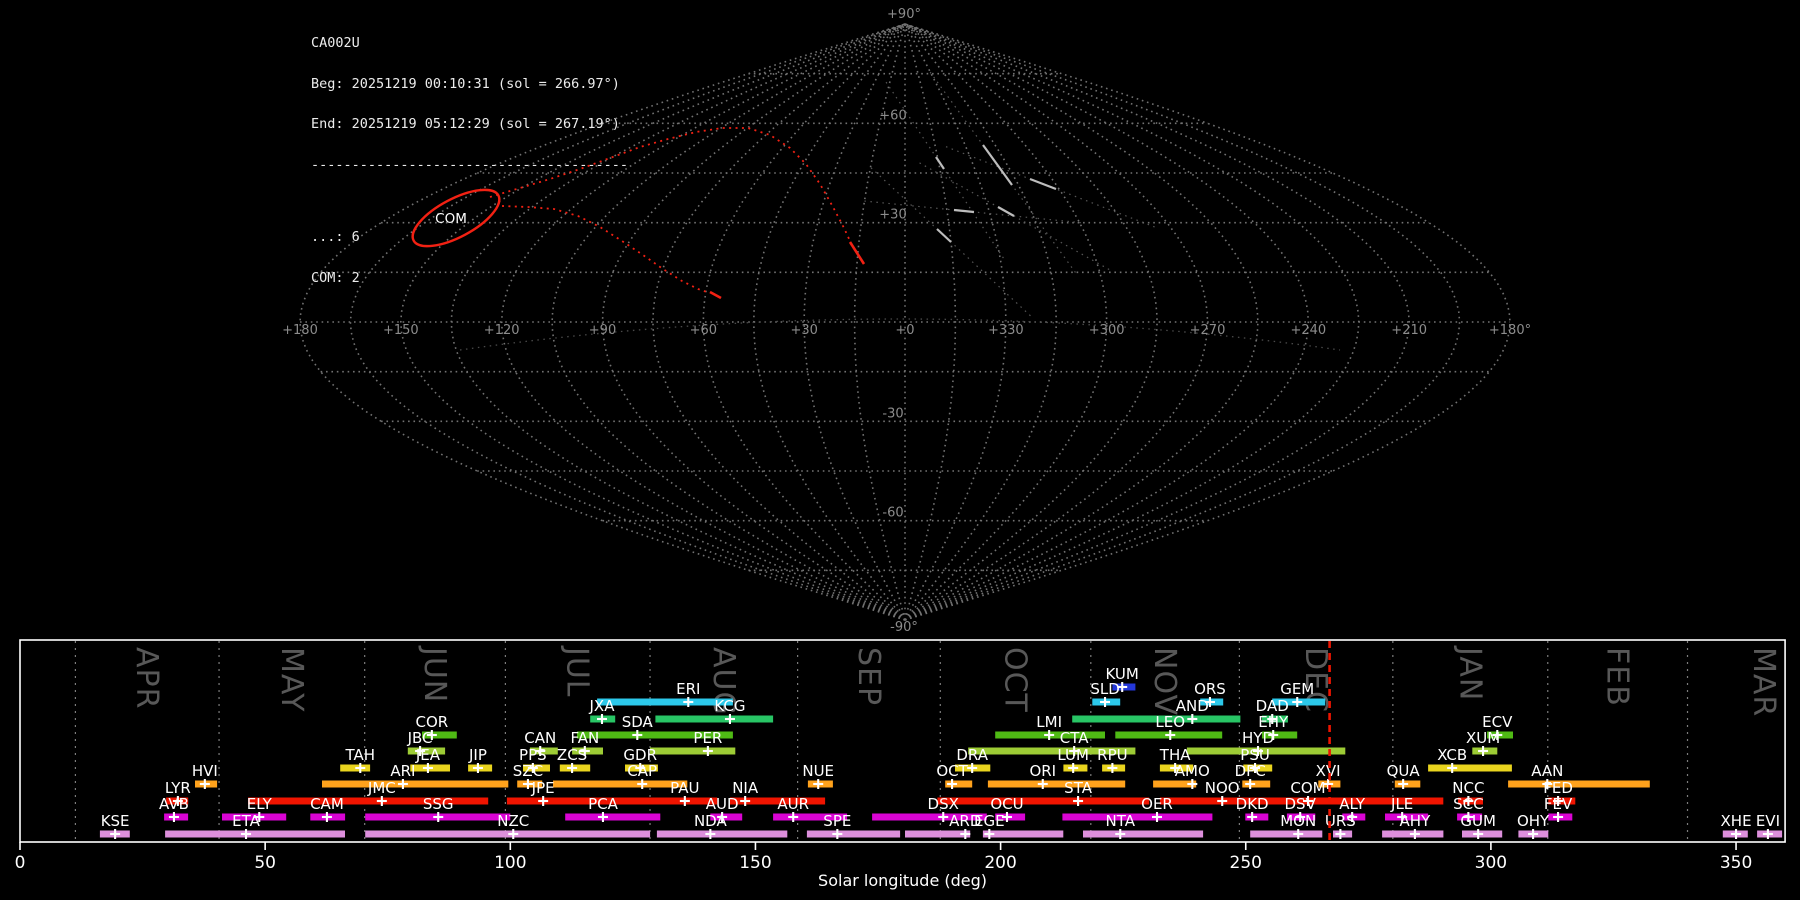  I want to click on shower-label: OER, so click(1157, 804).